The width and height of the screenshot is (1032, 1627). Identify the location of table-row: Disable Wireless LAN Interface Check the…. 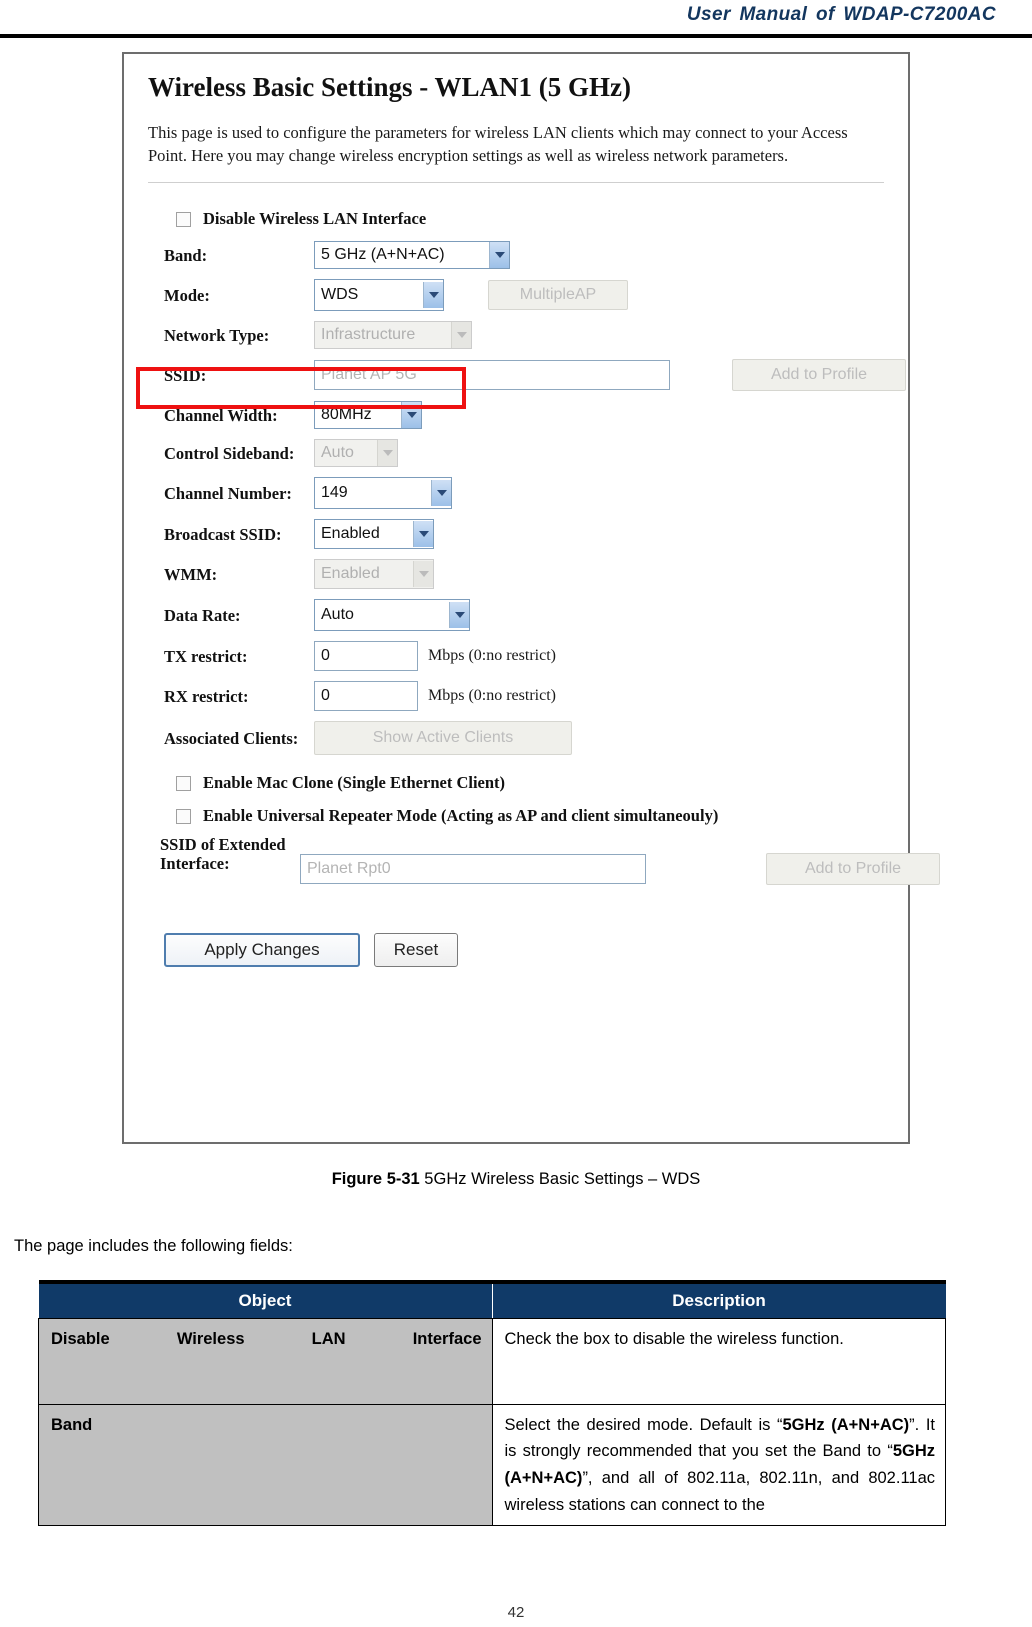
(492, 1361).